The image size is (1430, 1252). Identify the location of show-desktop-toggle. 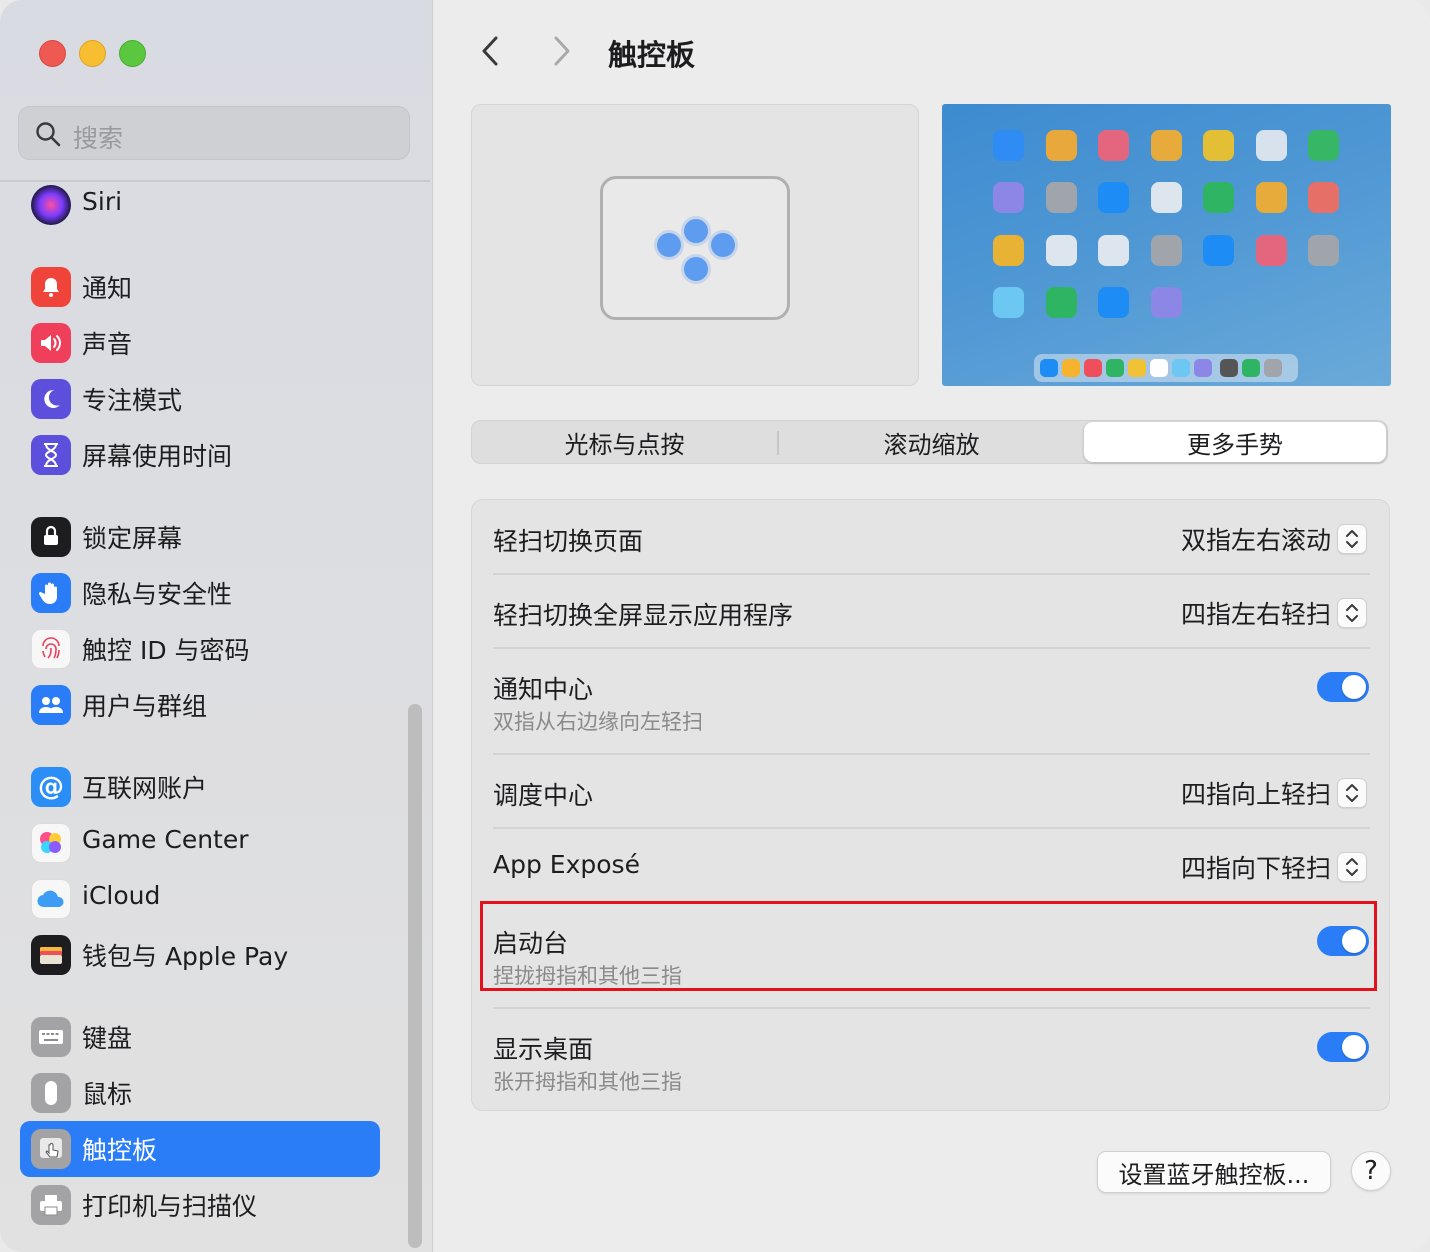
(1343, 1047).